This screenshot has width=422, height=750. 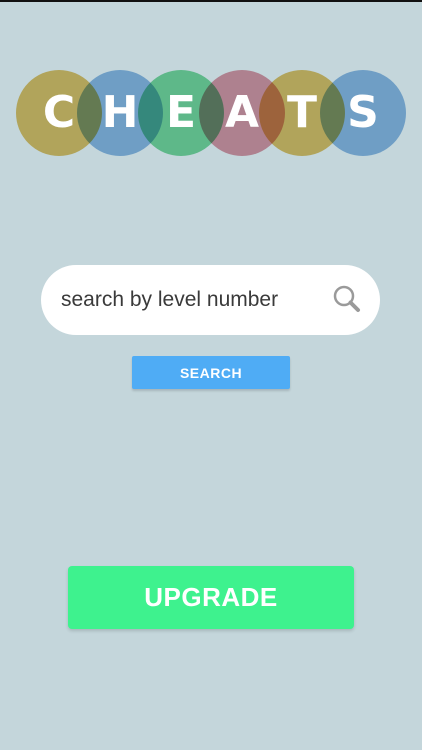 What do you see at coordinates (211, 372) in the screenshot?
I see `search-button: SEARCH` at bounding box center [211, 372].